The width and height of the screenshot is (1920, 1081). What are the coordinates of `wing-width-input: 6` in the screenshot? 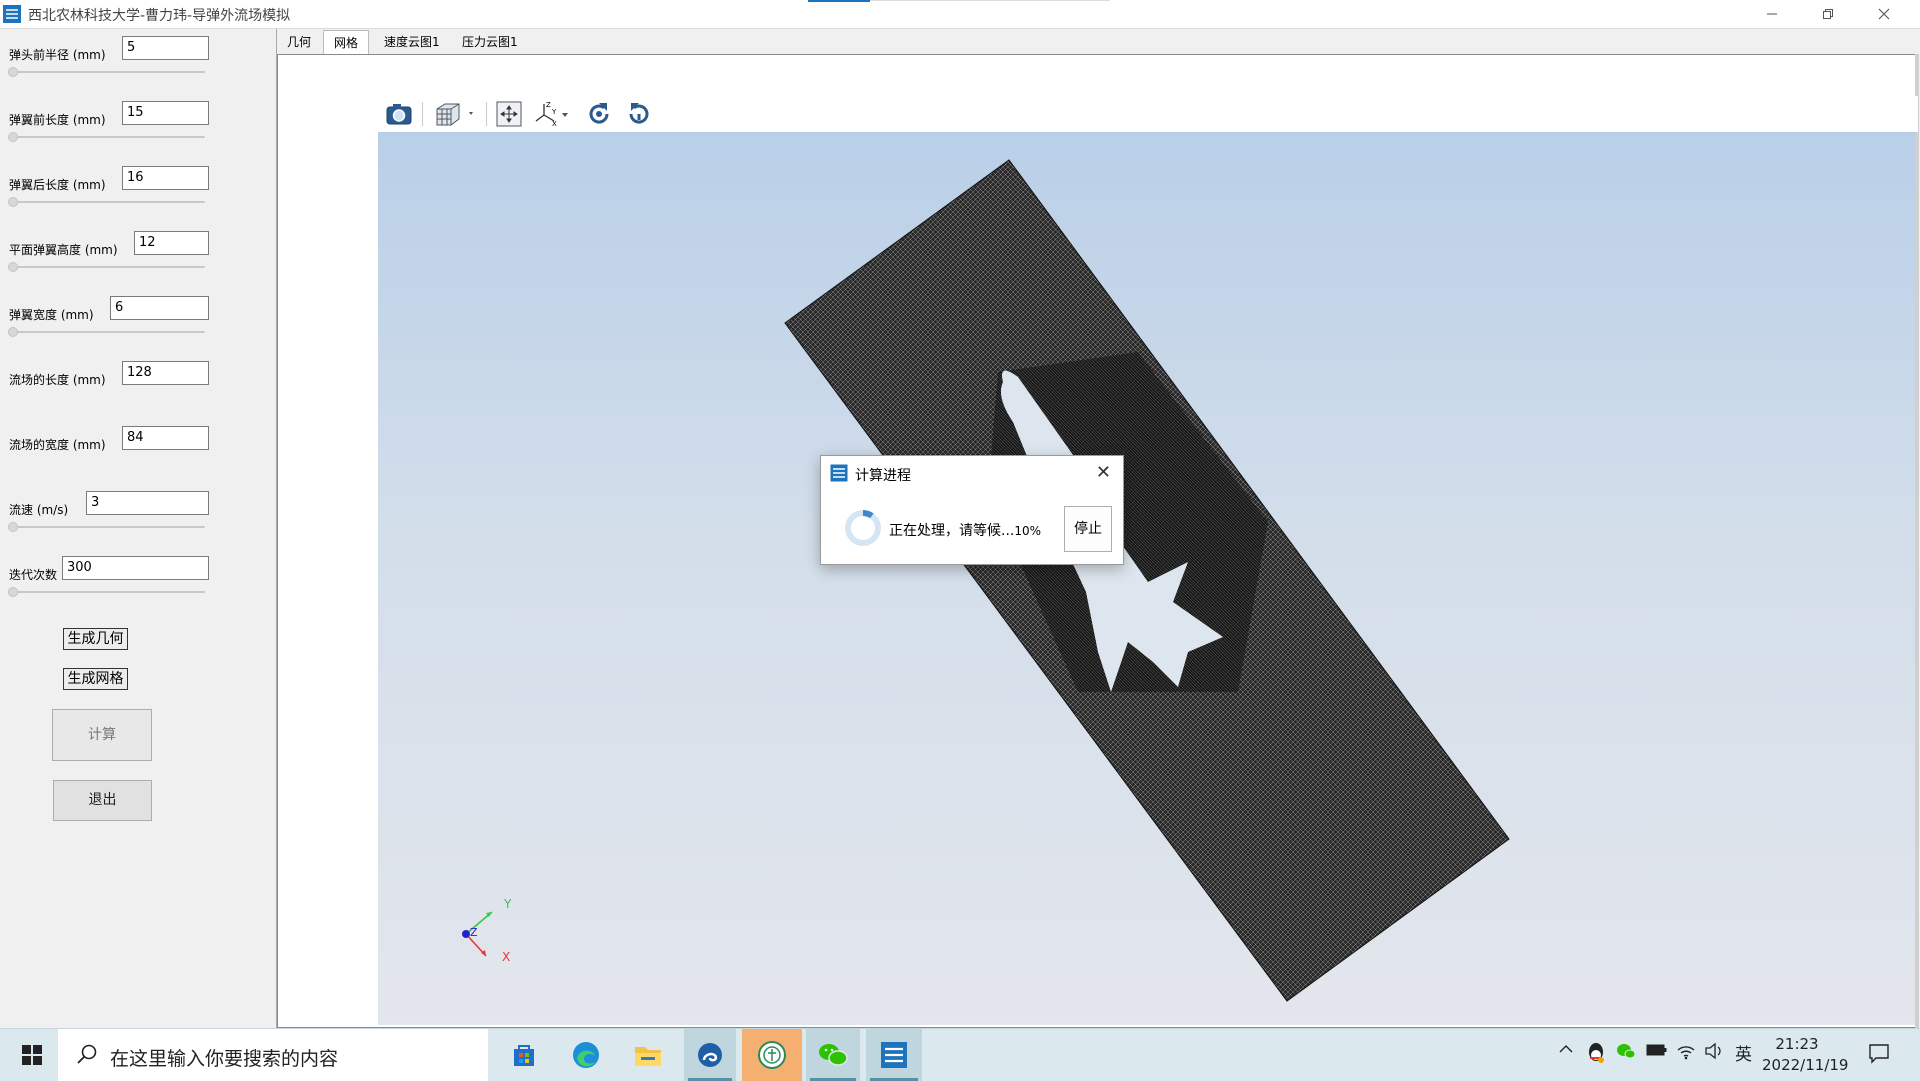 It's located at (159, 308).